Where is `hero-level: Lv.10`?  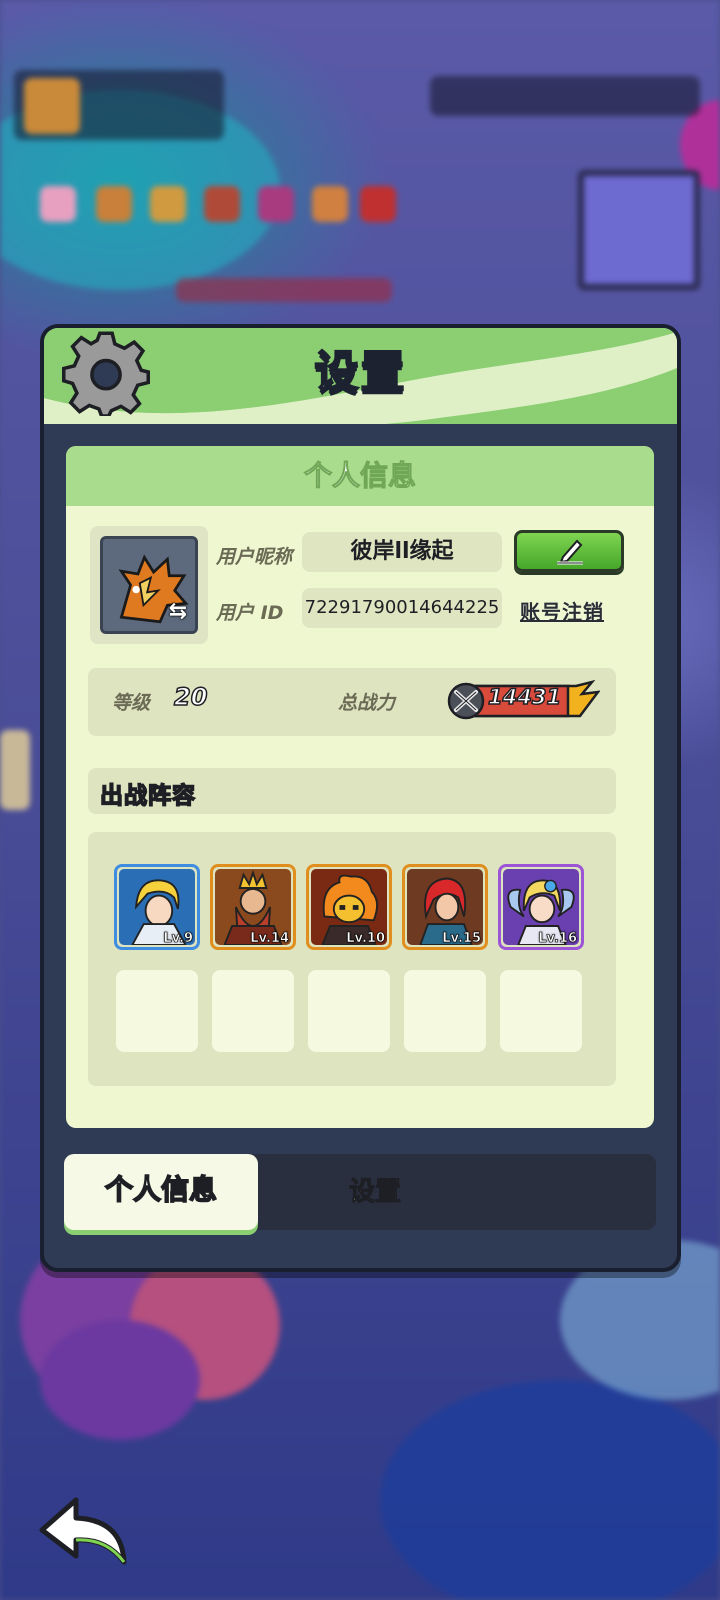
hero-level: Lv.10 is located at coordinates (365, 939).